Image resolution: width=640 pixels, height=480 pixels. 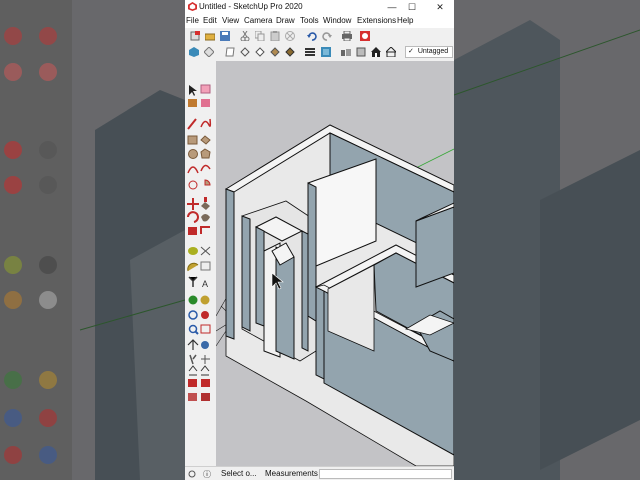 What do you see at coordinates (392, 7) in the screenshot?
I see `minimize-button: —` at bounding box center [392, 7].